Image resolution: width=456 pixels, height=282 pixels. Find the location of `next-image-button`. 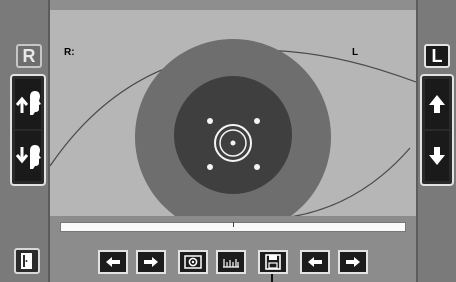

next-image-button is located at coordinates (353, 262).